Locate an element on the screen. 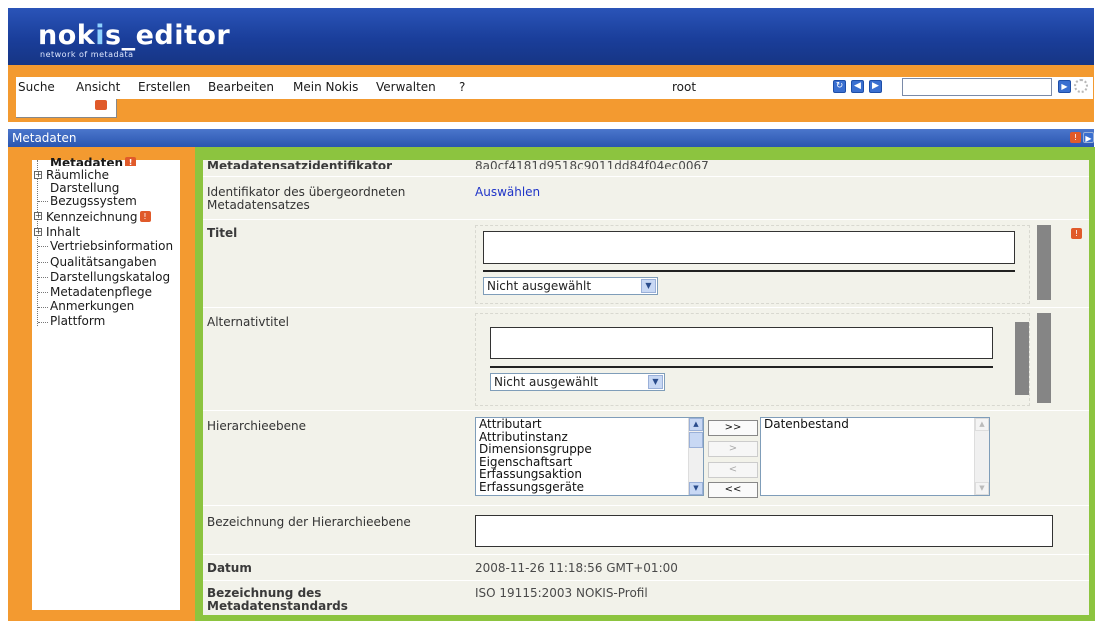  tree-item-plattform: Plattform is located at coordinates (77, 321).